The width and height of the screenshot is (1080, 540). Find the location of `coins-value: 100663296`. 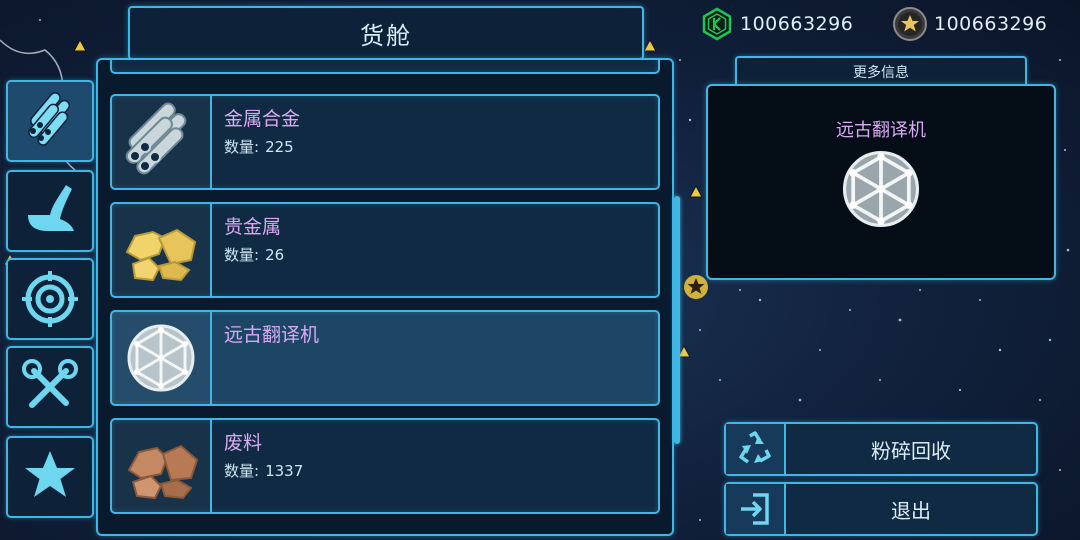

coins-value: 100663296 is located at coordinates (991, 24).